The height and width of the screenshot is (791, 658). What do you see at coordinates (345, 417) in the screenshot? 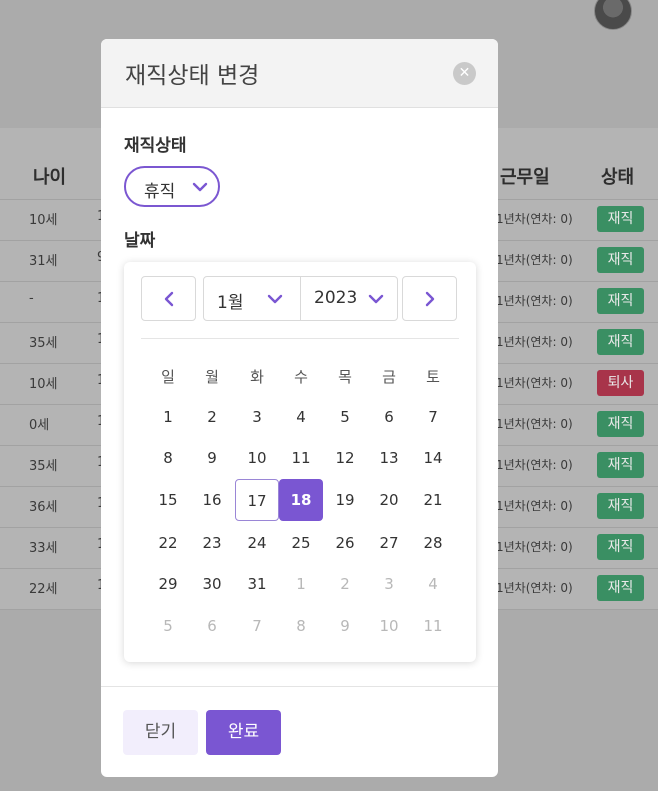
I see `calendar-day: 5` at bounding box center [345, 417].